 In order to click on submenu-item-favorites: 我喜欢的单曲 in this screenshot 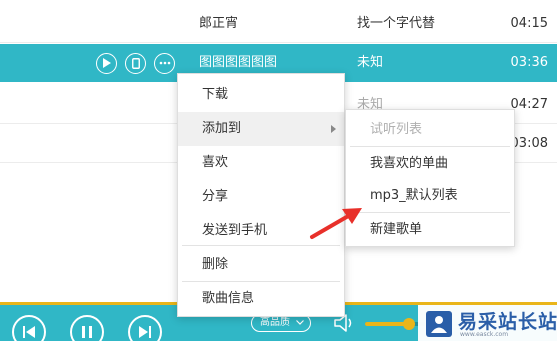, I will do `click(430, 164)`.